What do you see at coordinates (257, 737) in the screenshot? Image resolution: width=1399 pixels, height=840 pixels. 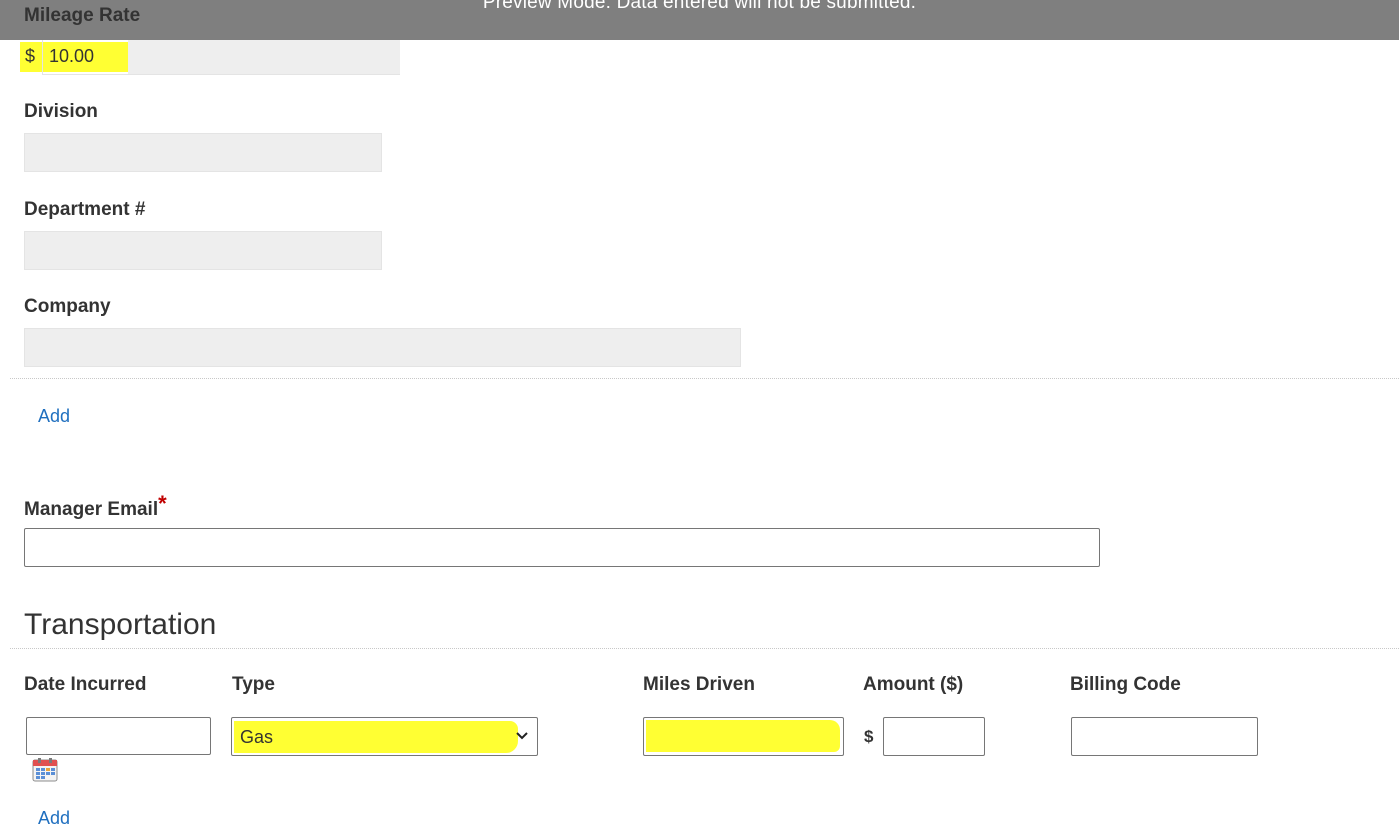 I see `type-select-value: Gas` at bounding box center [257, 737].